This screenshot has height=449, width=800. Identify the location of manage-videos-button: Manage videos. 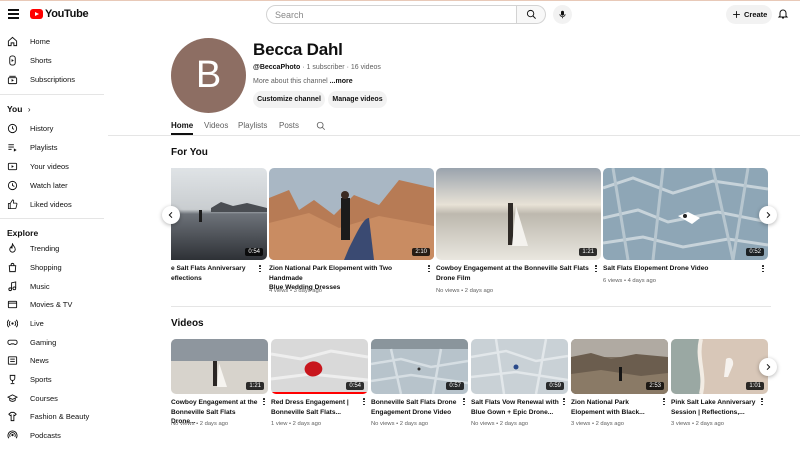
(357, 99).